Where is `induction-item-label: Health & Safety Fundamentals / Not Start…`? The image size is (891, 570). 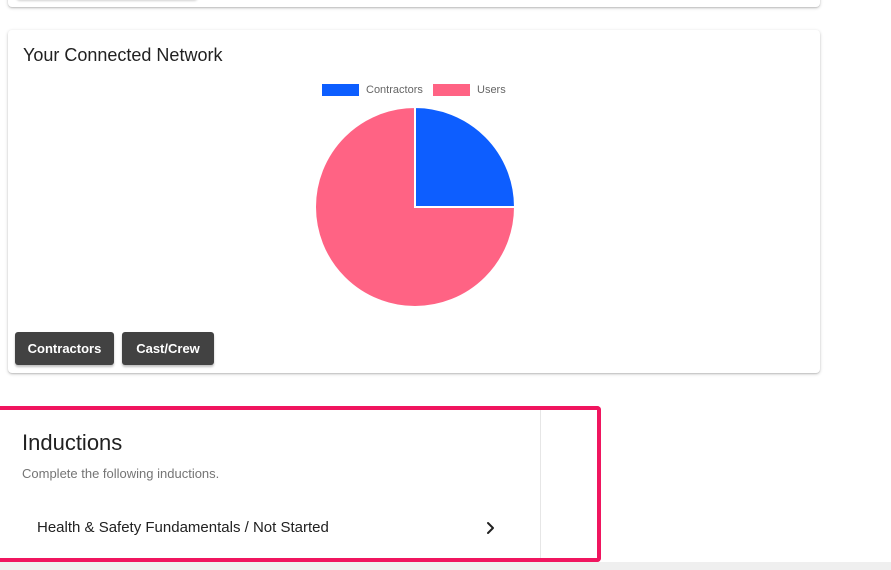 induction-item-label: Health & Safety Fundamentals / Not Start… is located at coordinates (183, 527).